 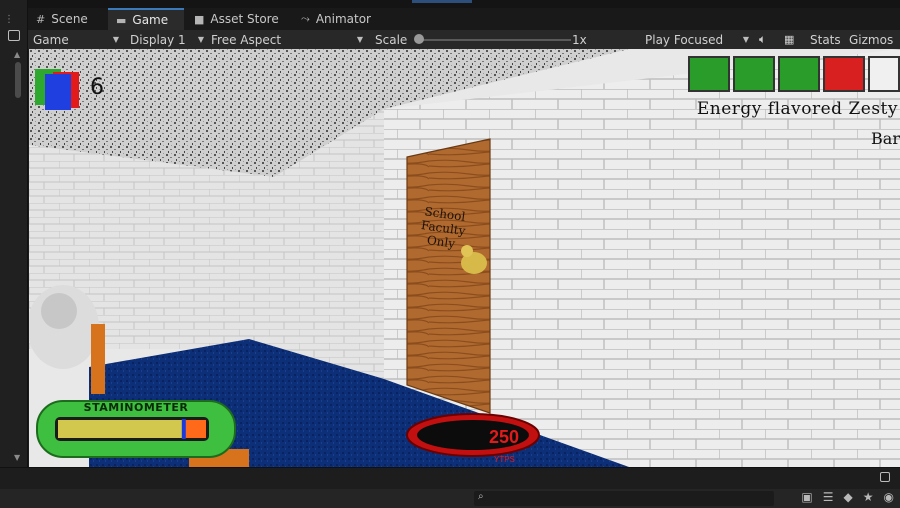 I want to click on display-dropdown: Display 1 ▼, so click(x=167, y=39).